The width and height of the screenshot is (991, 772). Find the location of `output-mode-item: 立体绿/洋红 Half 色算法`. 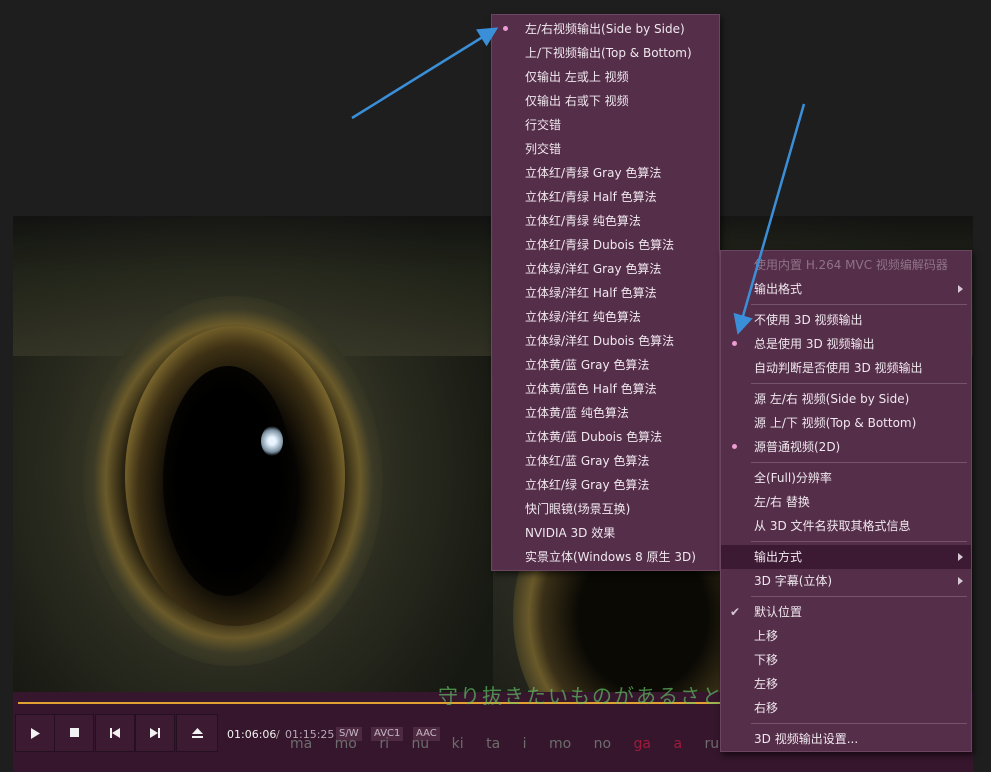

output-mode-item: 立体绿/洋红 Half 色算法 is located at coordinates (605, 293).